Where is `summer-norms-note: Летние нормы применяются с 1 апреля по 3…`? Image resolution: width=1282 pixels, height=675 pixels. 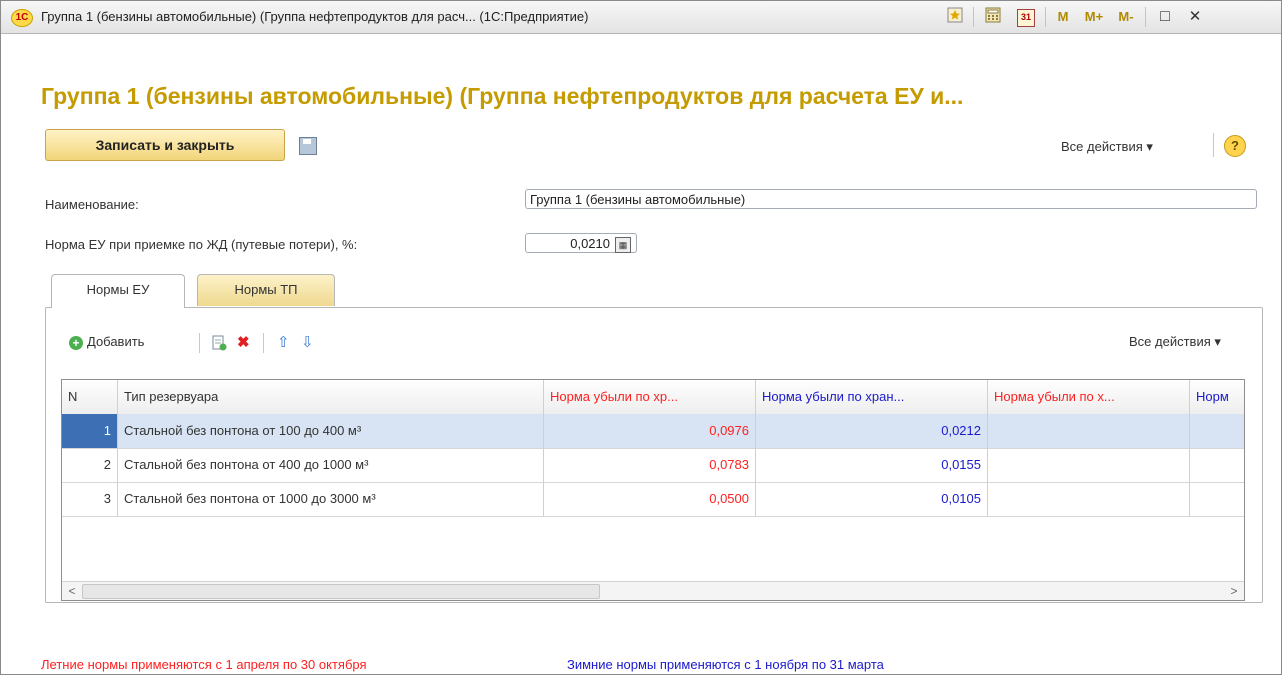
summer-norms-note: Летние нормы применяются с 1 апреля по 3… is located at coordinates (204, 664).